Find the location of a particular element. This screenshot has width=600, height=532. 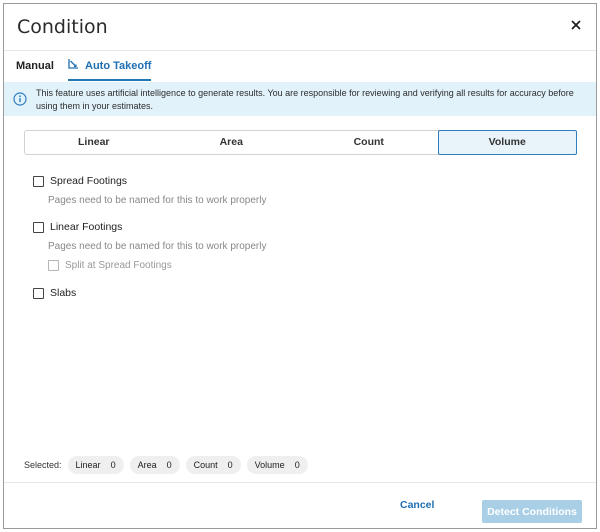

option-spread-footings: Spread Footings is located at coordinates (80, 181).